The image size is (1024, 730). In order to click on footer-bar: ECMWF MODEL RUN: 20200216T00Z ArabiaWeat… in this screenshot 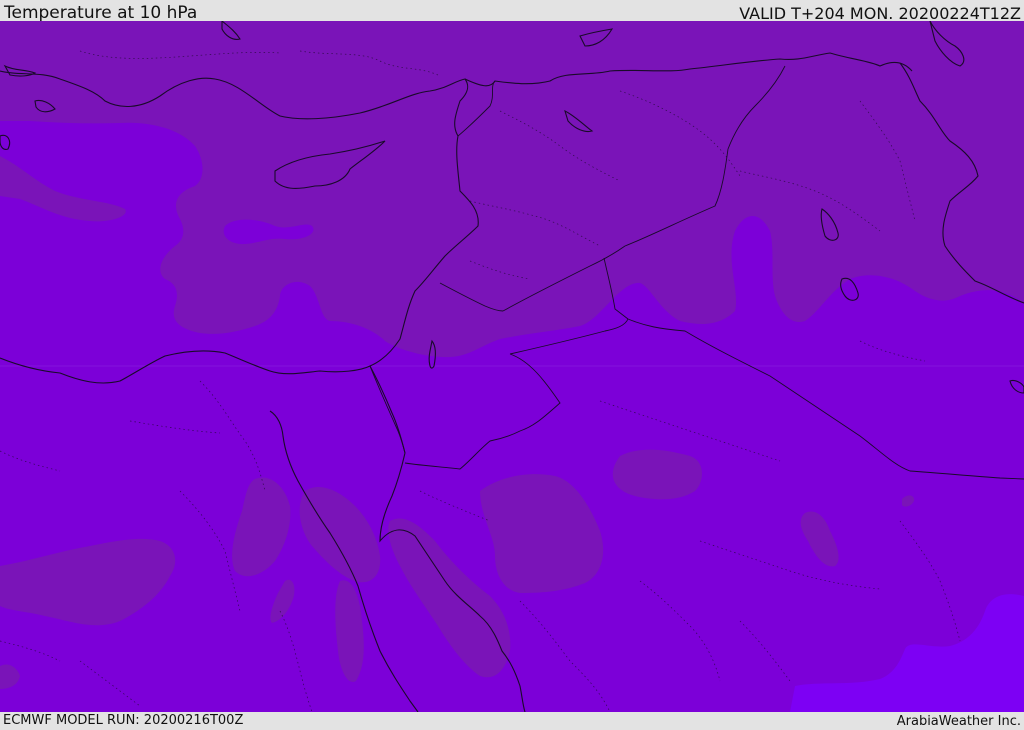, I will do `click(512, 720)`.